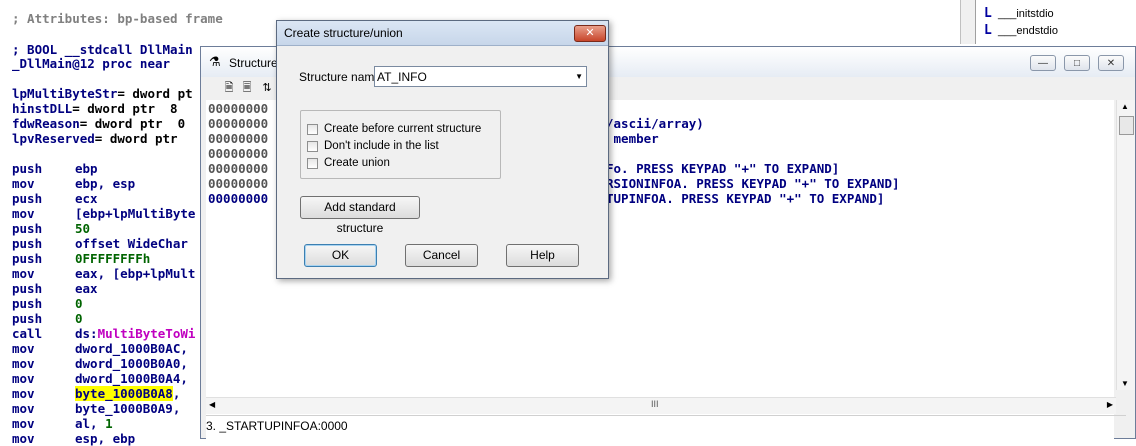  I want to click on code-line: push 50, so click(51, 228).